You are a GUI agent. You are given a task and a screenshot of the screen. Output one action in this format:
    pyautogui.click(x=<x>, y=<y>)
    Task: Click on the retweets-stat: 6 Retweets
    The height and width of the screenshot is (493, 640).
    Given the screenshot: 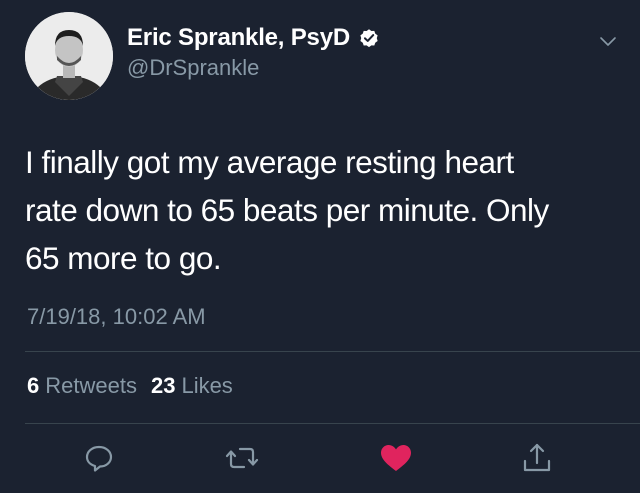 What is the action you would take?
    pyautogui.click(x=82, y=386)
    